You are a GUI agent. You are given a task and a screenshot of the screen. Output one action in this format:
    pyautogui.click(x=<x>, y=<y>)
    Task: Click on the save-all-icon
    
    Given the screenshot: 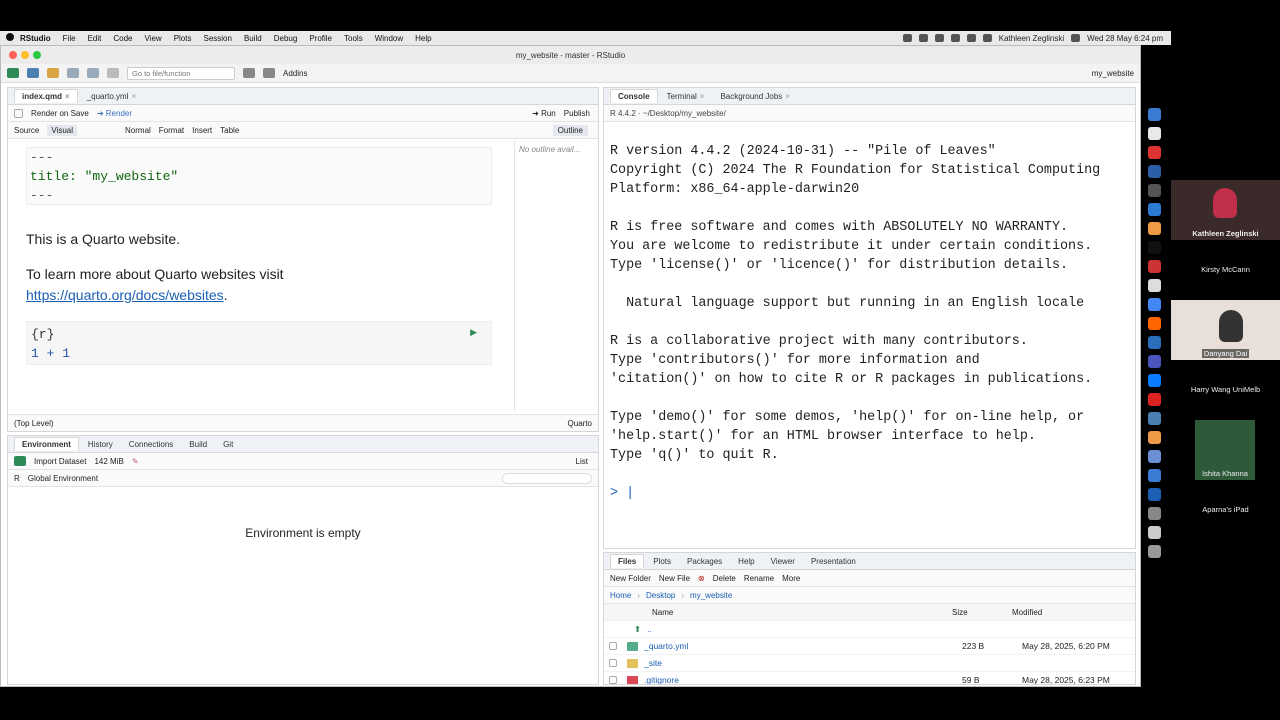 What is the action you would take?
    pyautogui.click(x=93, y=73)
    